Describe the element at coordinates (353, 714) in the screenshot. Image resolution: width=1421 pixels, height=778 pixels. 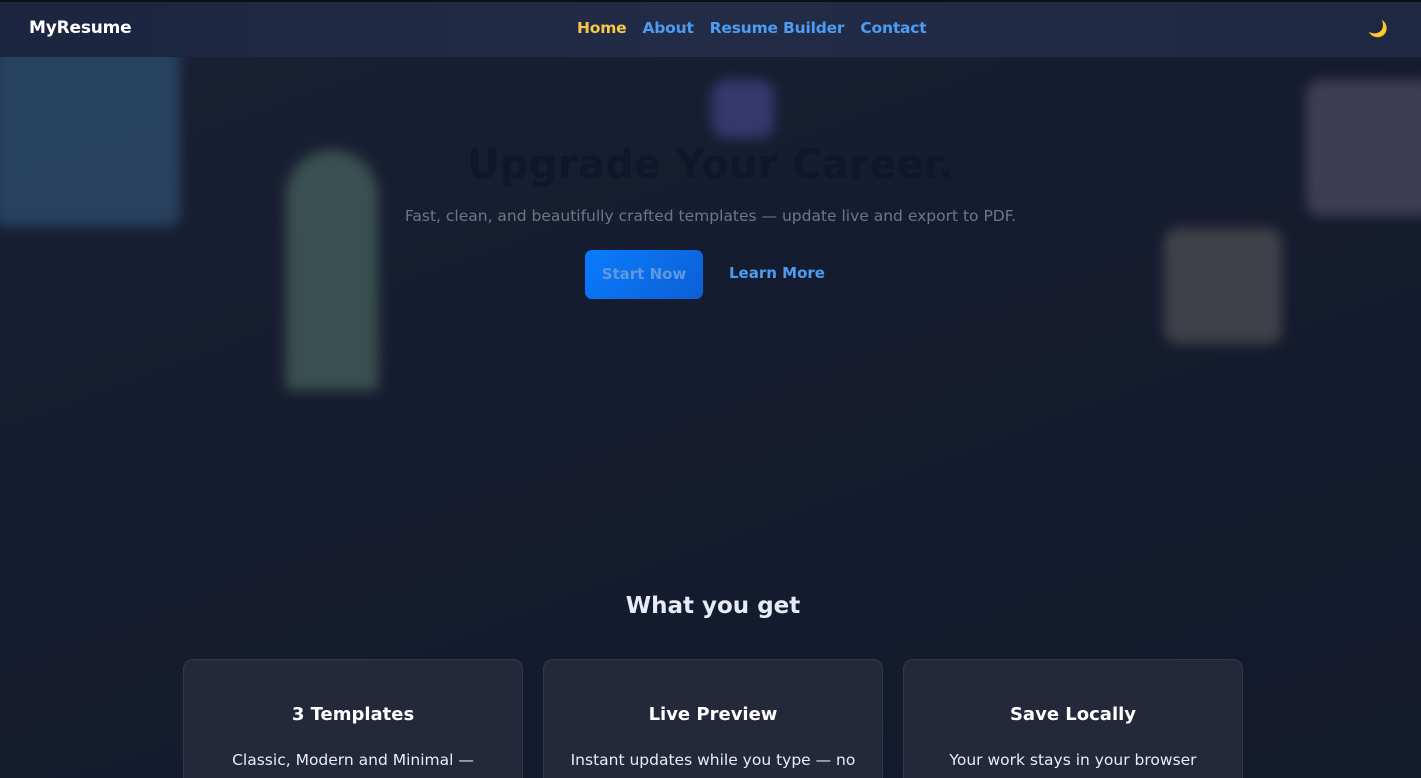
I see `feature-card-title: 3 Templates` at that location.